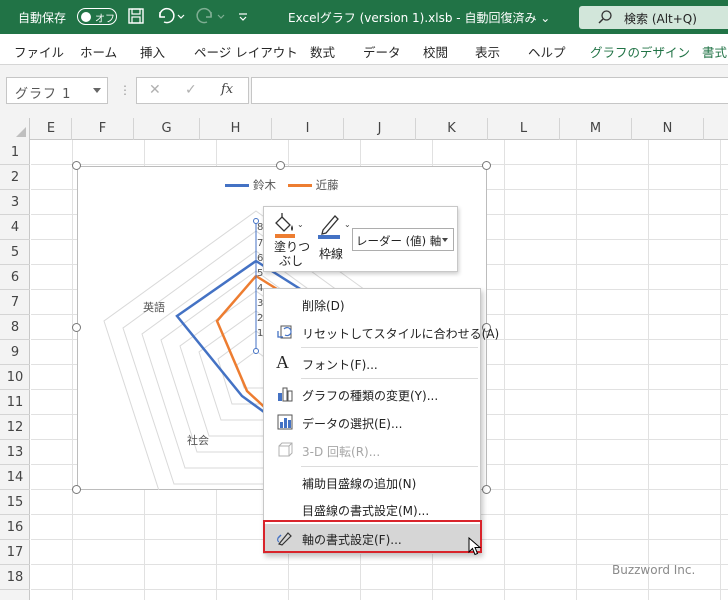 Image resolution: width=728 pixels, height=600 pixels. Describe the element at coordinates (347, 224) in the screenshot. I see `outline-dropdown-icon: ⌄` at that location.